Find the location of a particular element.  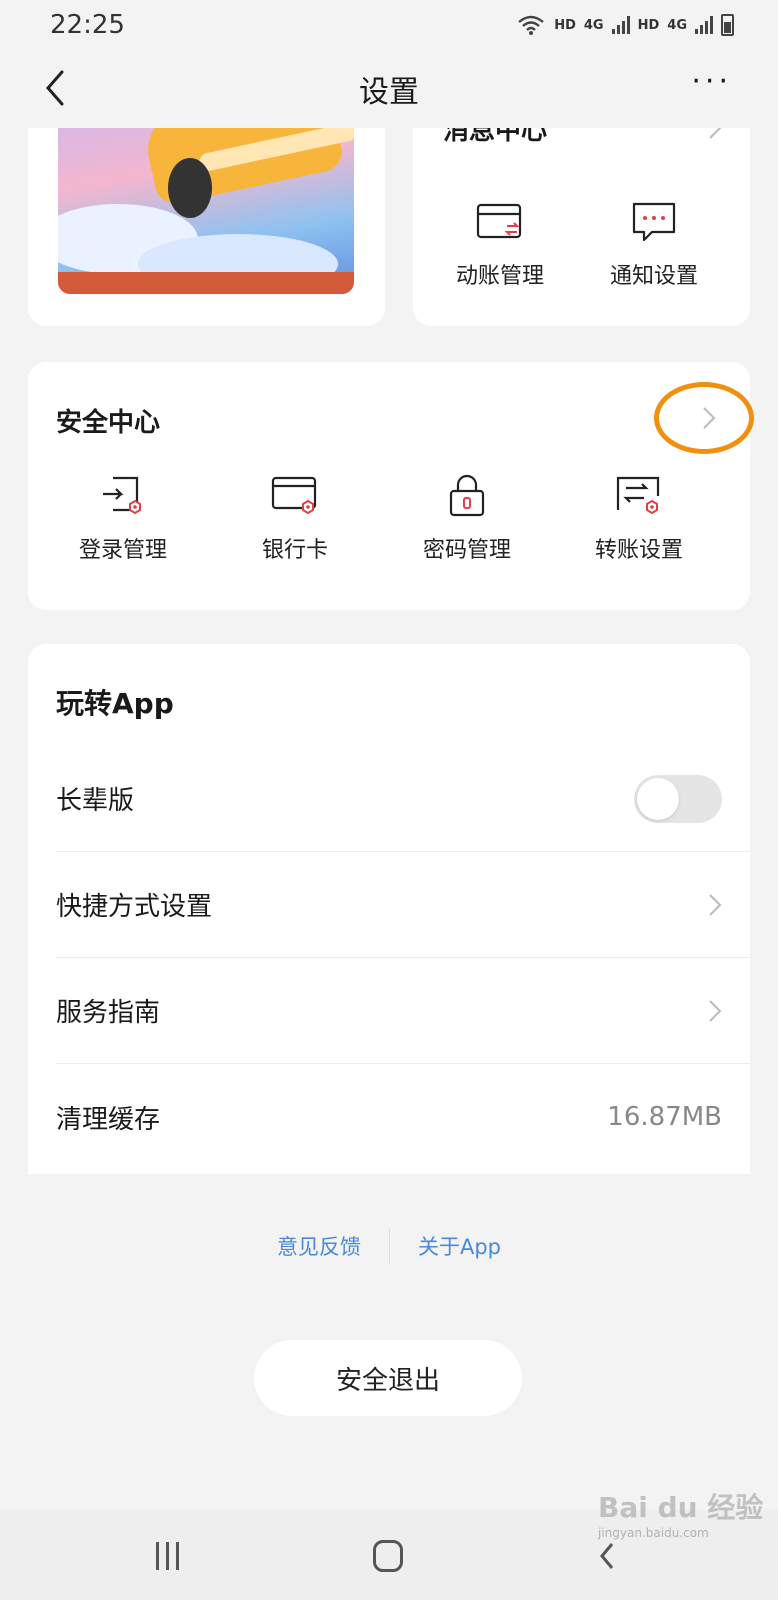

message-item-notification-settings: 通知设置 is located at coordinates (654, 243).